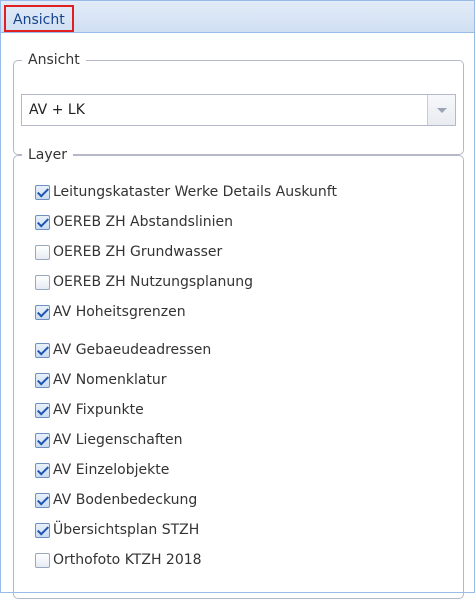  Describe the element at coordinates (119, 312) in the screenshot. I see `layer-item-label: AV Hoheitsgrenzen` at that location.